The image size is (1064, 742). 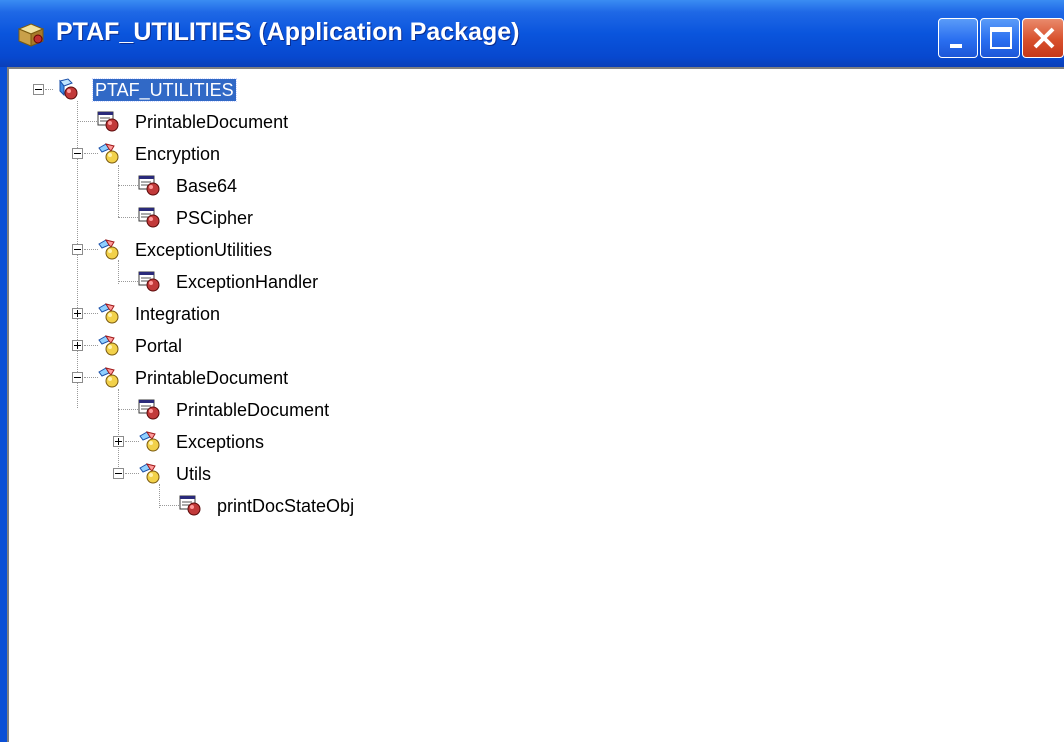 What do you see at coordinates (164, 90) in the screenshot?
I see `tree-node-root: PTAF_UTILITIES` at bounding box center [164, 90].